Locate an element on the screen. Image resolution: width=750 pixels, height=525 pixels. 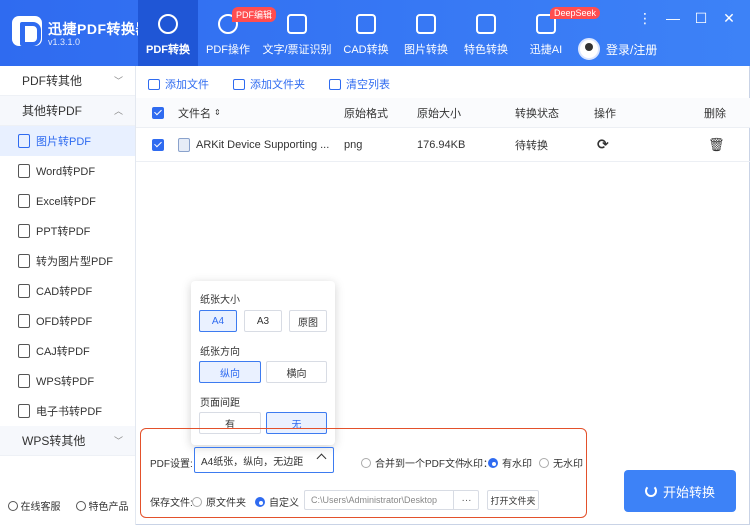
item-label: CAD转PDF is located at coordinates (64, 292).